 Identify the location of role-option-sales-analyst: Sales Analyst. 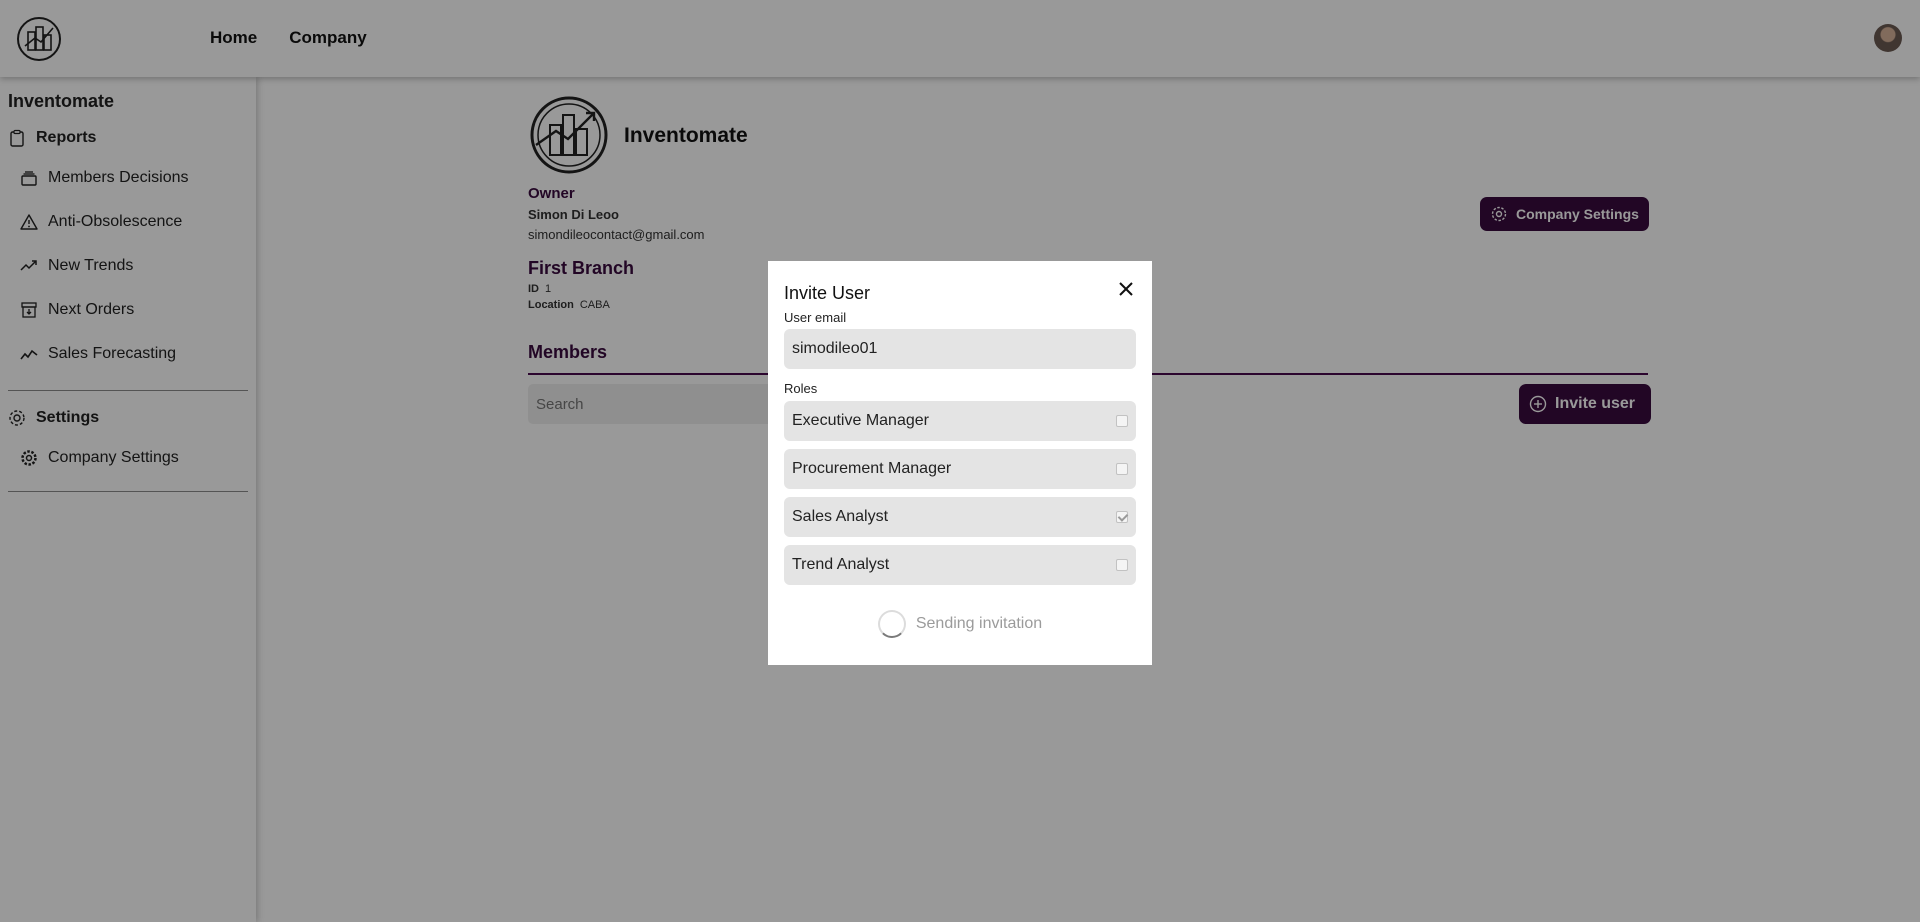
(960, 517).